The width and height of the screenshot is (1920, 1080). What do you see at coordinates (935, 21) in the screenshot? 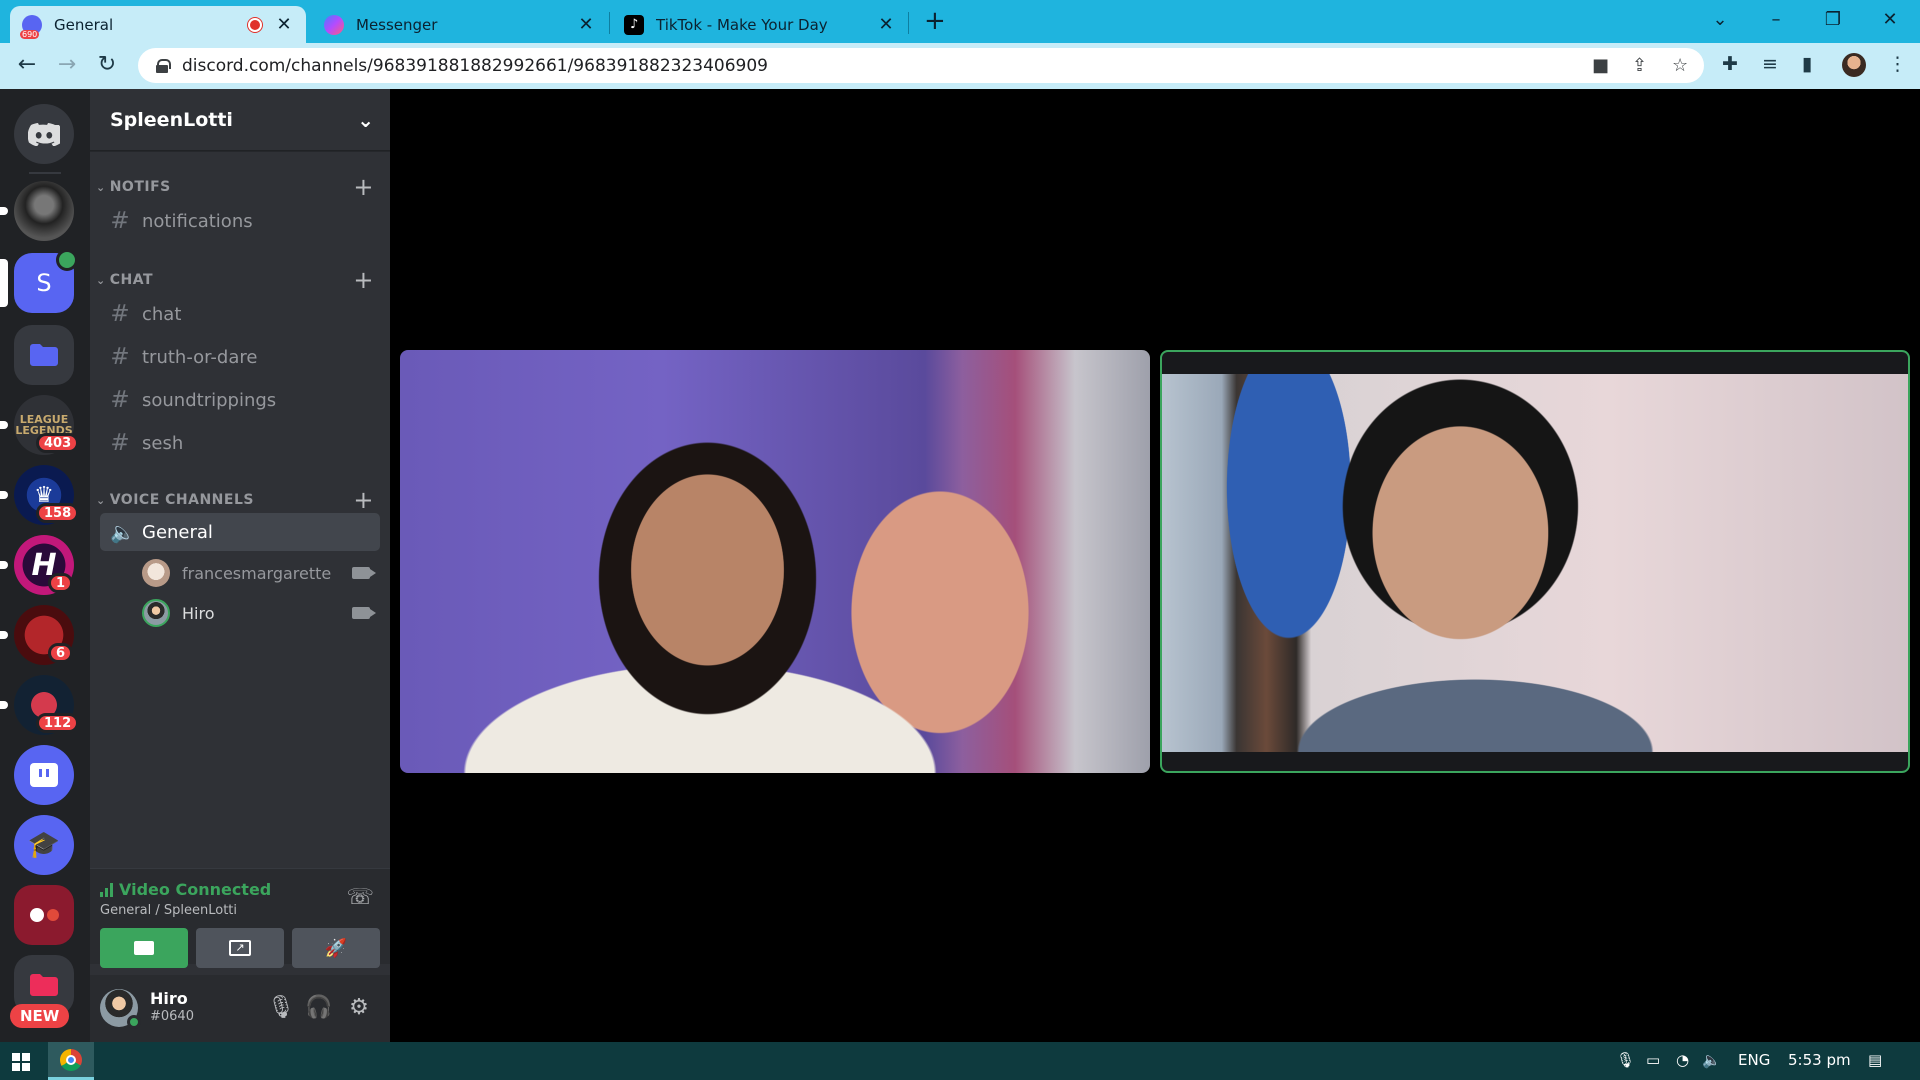
I see `new-tab-button: +` at bounding box center [935, 21].